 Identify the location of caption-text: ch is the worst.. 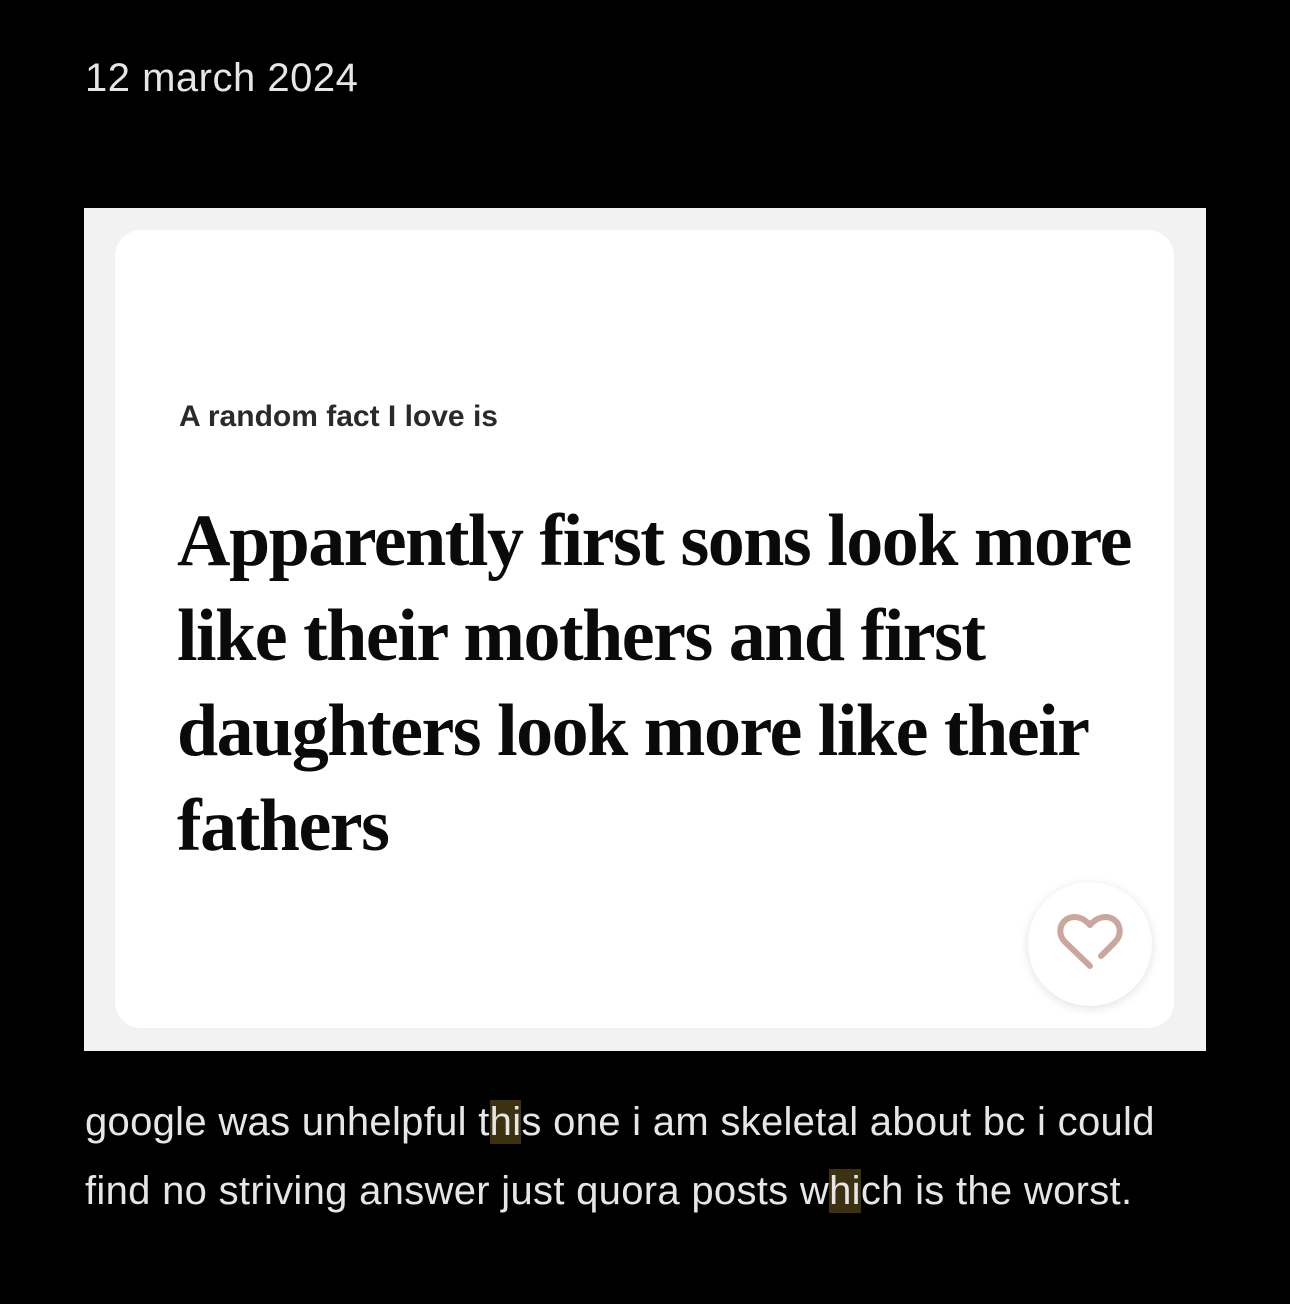
(996, 1191).